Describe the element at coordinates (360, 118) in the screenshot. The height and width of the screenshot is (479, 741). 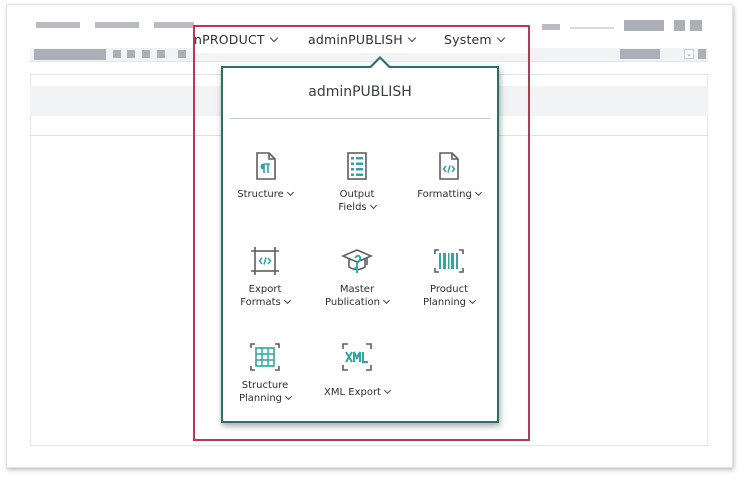
I see `dropdown-divider` at that location.